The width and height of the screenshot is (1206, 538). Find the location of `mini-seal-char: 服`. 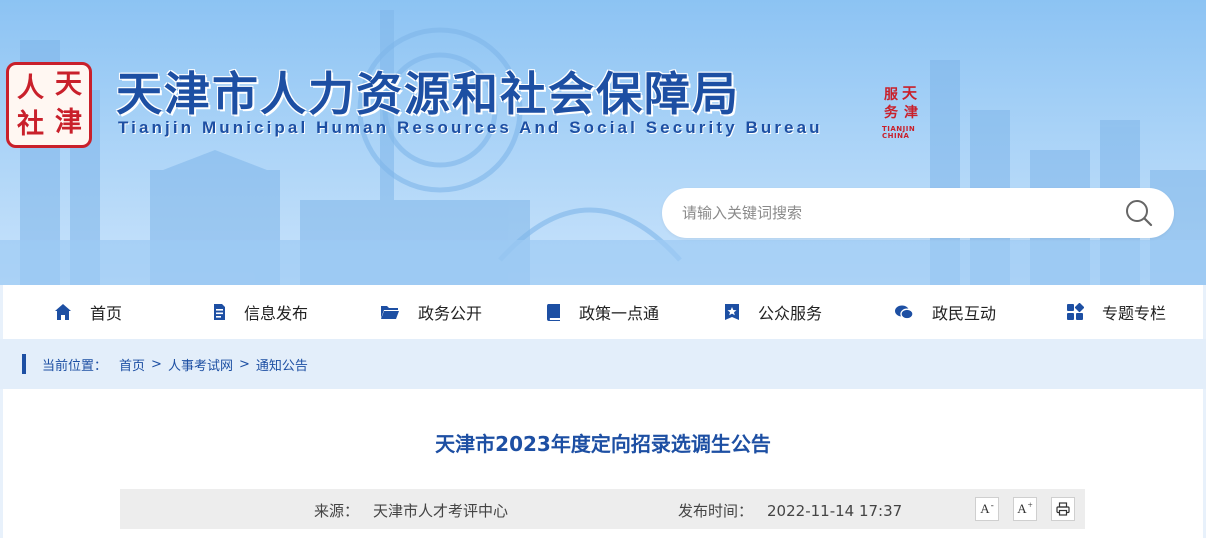

mini-seal-char: 服 is located at coordinates (891, 95).